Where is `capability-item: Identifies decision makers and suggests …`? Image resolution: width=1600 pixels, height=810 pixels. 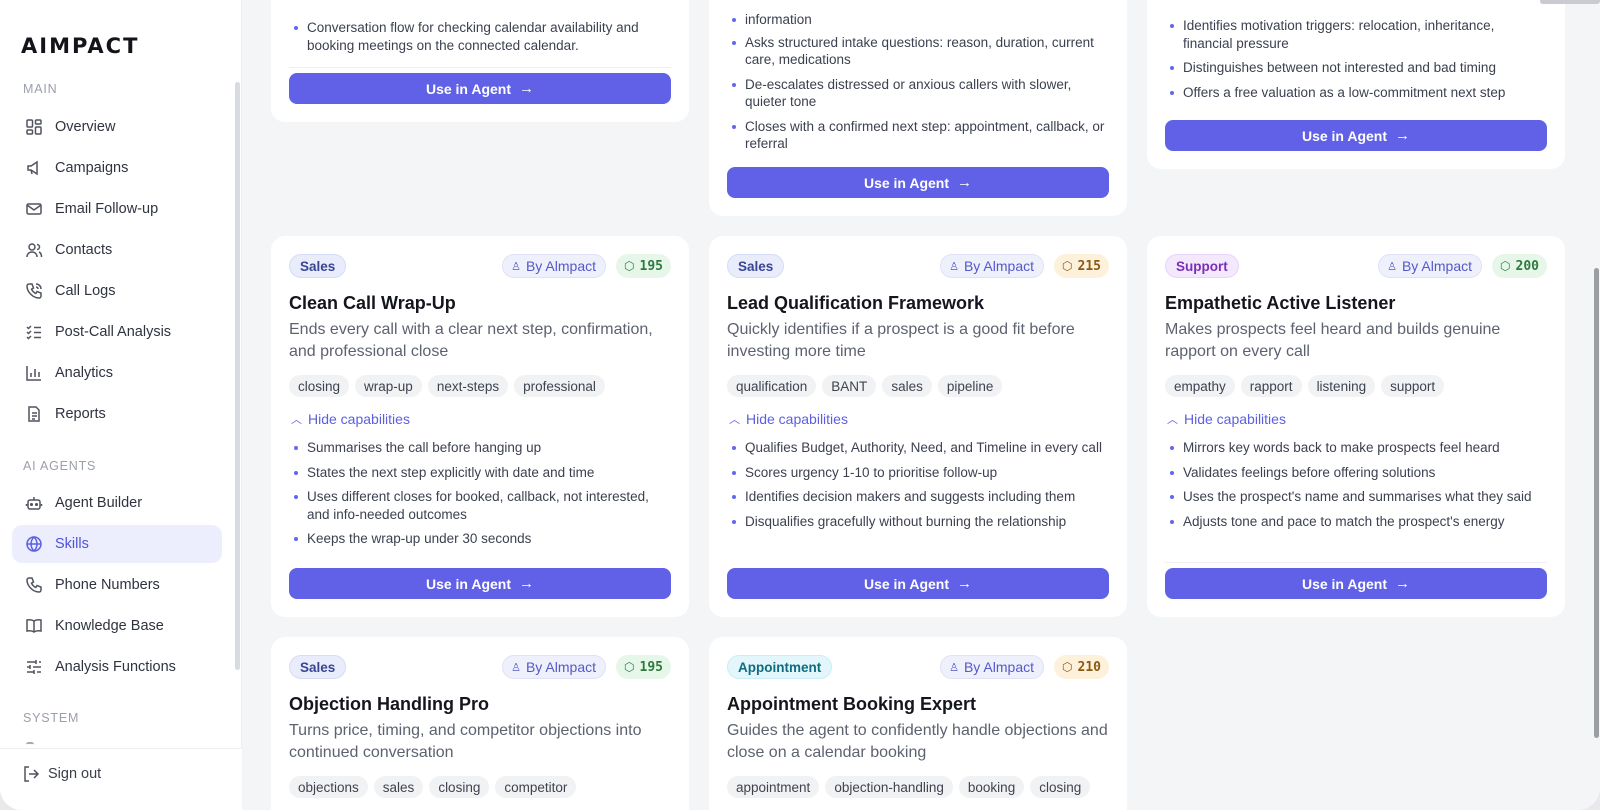
capability-item: Identifies decision makers and suggests … is located at coordinates (918, 497).